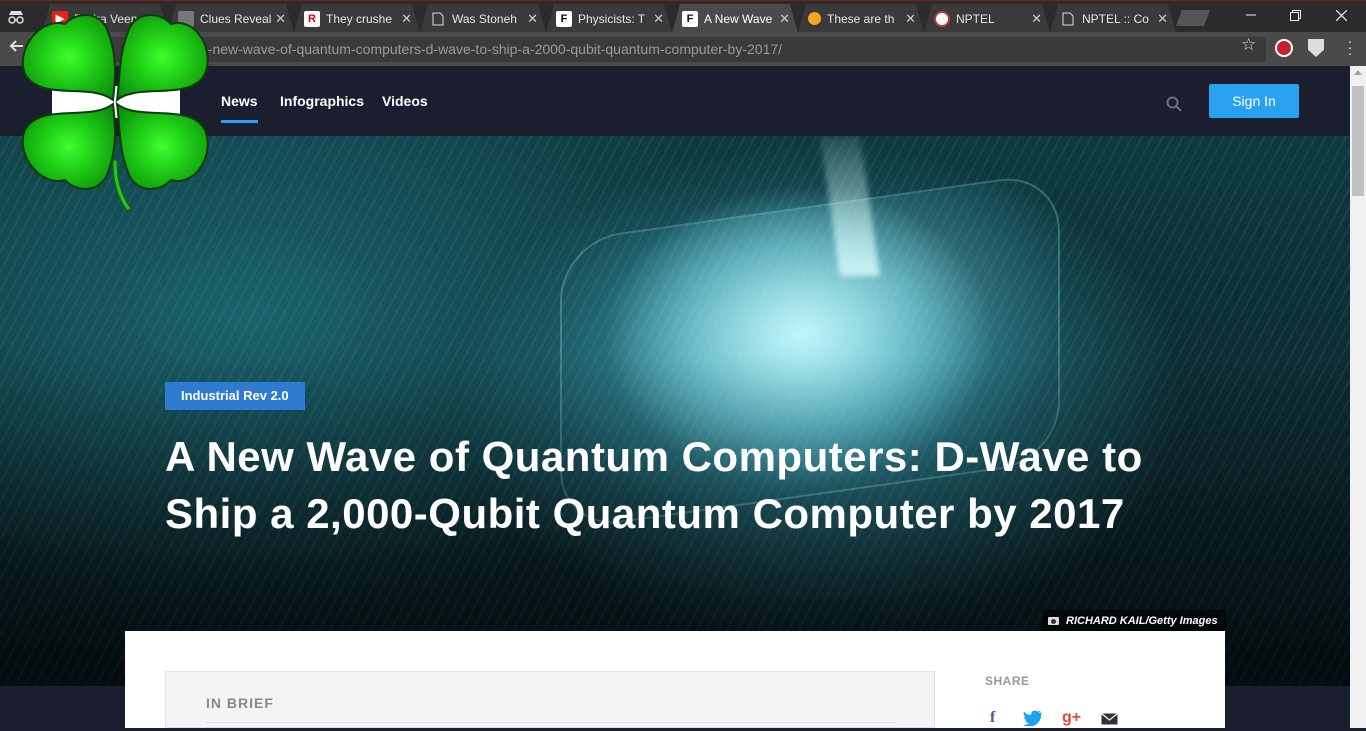 This screenshot has width=1366, height=731. What do you see at coordinates (235, 396) in the screenshot?
I see `category-tag: Industrial Rev 2.0` at bounding box center [235, 396].